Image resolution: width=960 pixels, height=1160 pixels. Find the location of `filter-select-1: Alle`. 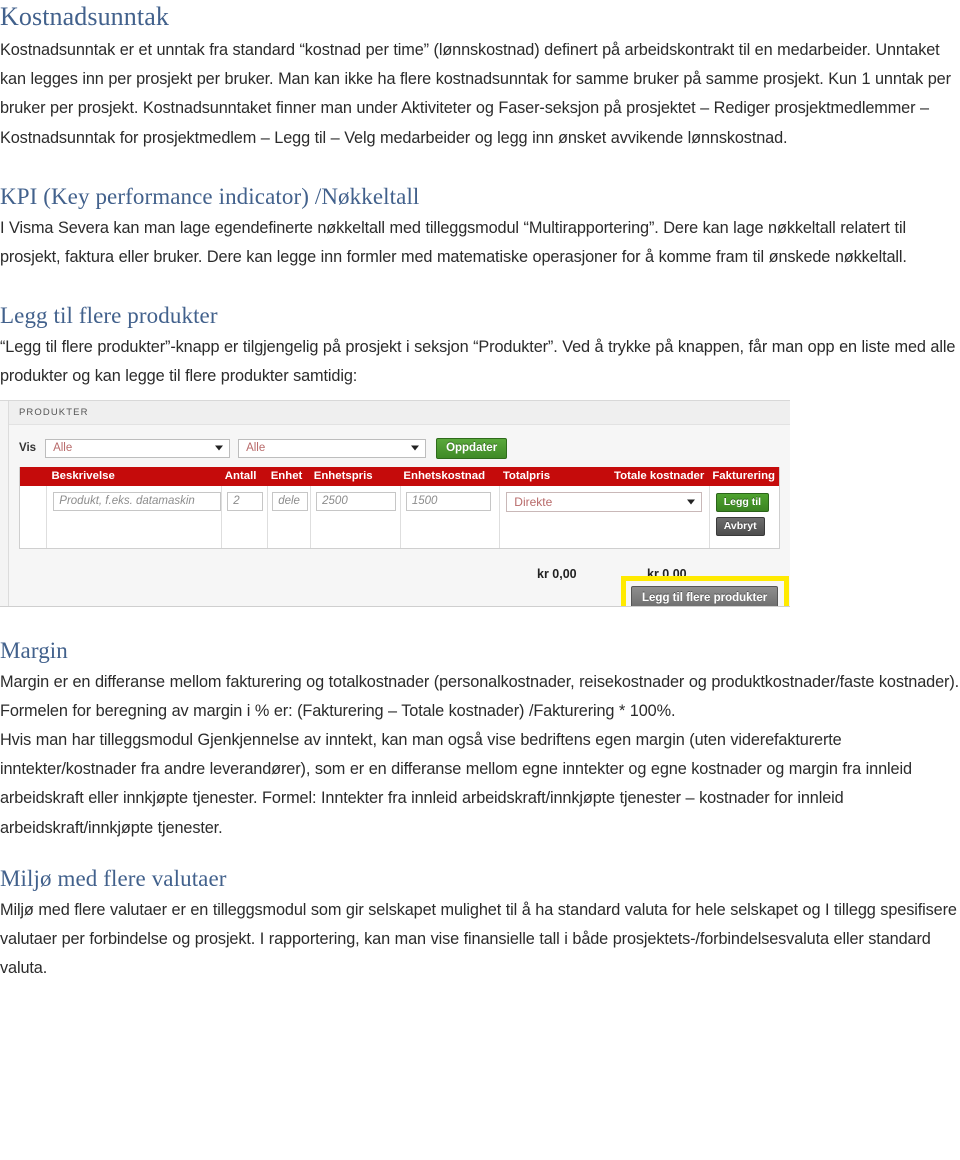

filter-select-1: Alle is located at coordinates (138, 448).